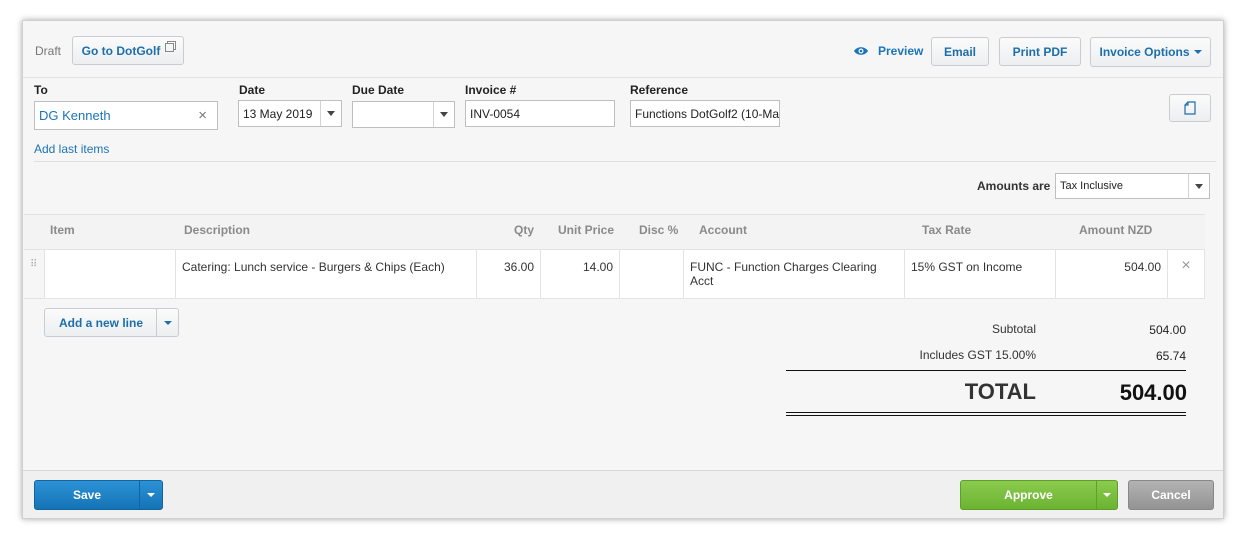  What do you see at coordinates (794, 274) in the screenshot?
I see `account-cell: FUNC - Function Charges Clearing Acct` at bounding box center [794, 274].